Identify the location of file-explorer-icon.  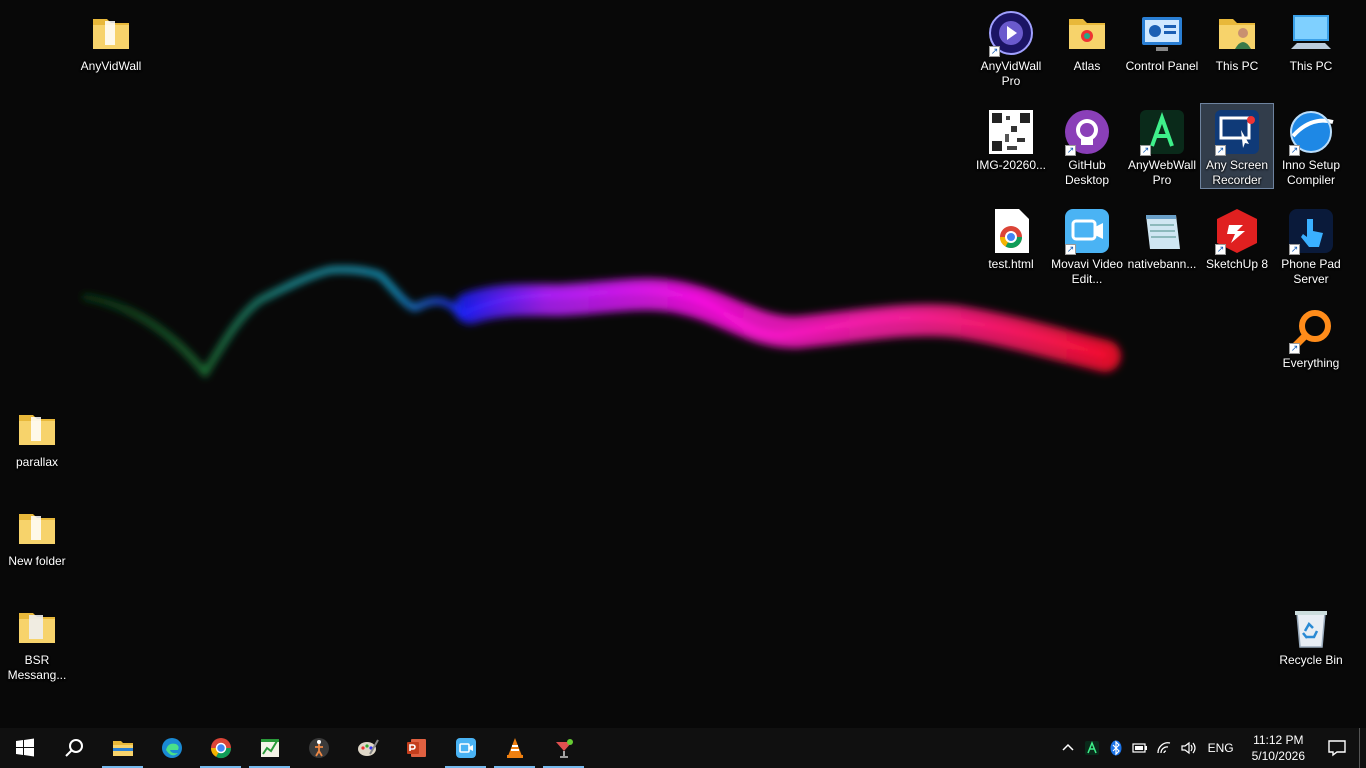
(122, 748).